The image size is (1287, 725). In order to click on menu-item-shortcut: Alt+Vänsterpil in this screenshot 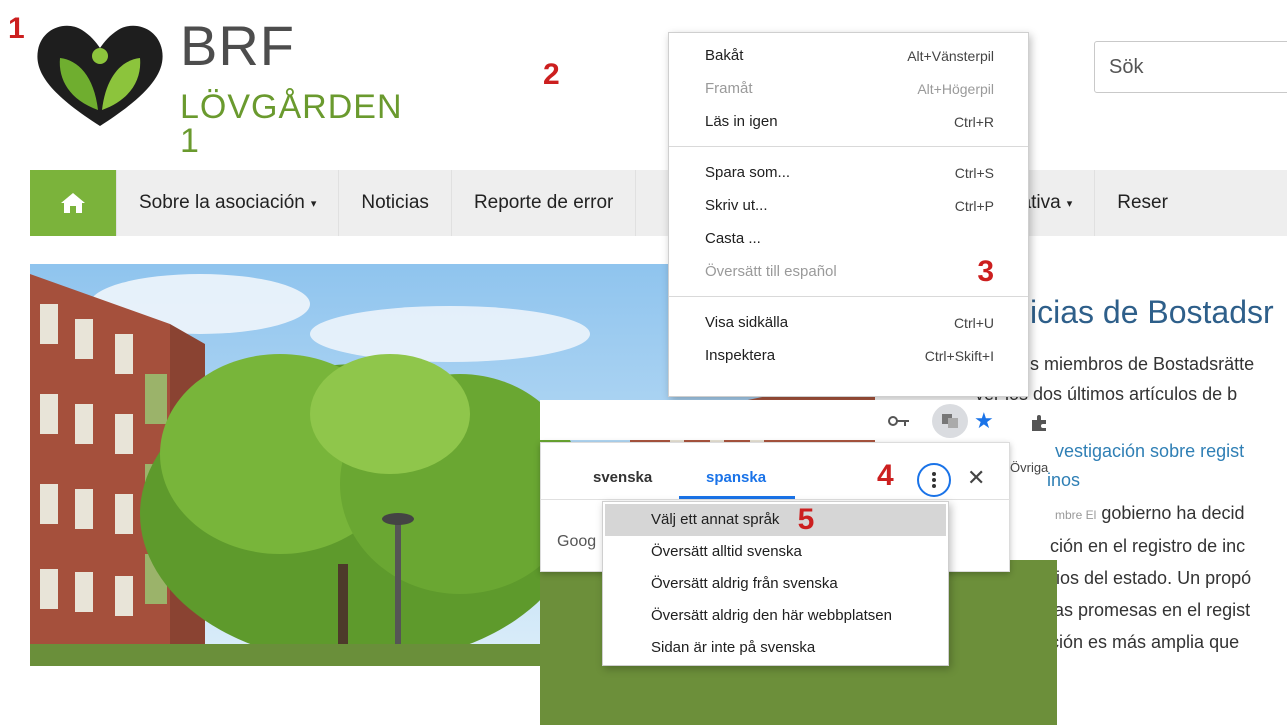, I will do `click(950, 55)`.